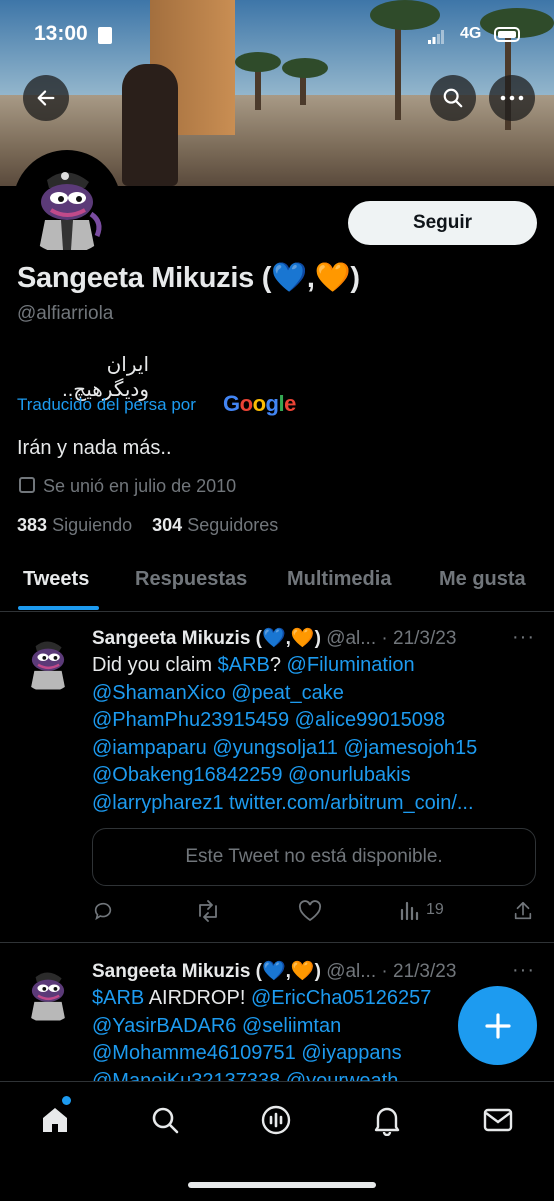 This screenshot has width=554, height=1201. I want to click on mention-link: @EricCha05126257, so click(341, 998).